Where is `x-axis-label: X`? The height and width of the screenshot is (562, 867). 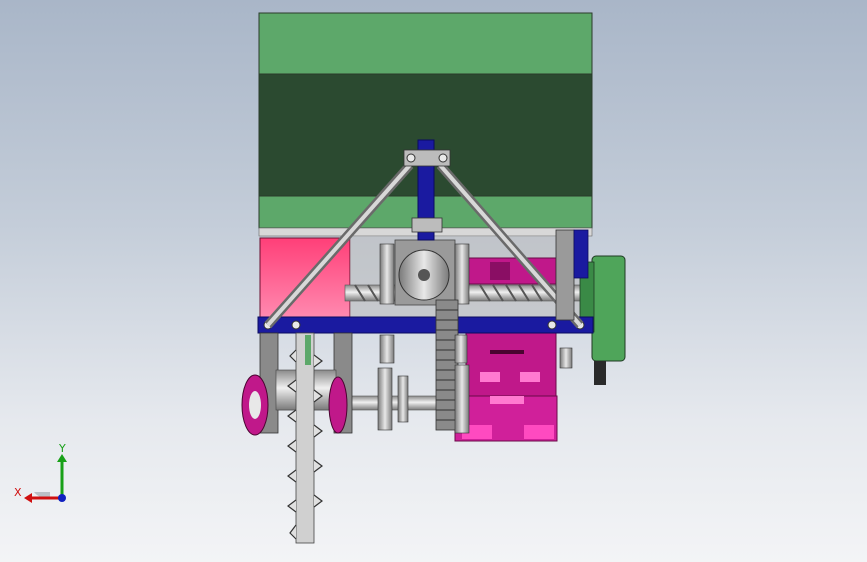
x-axis-label: X is located at coordinates (18, 492).